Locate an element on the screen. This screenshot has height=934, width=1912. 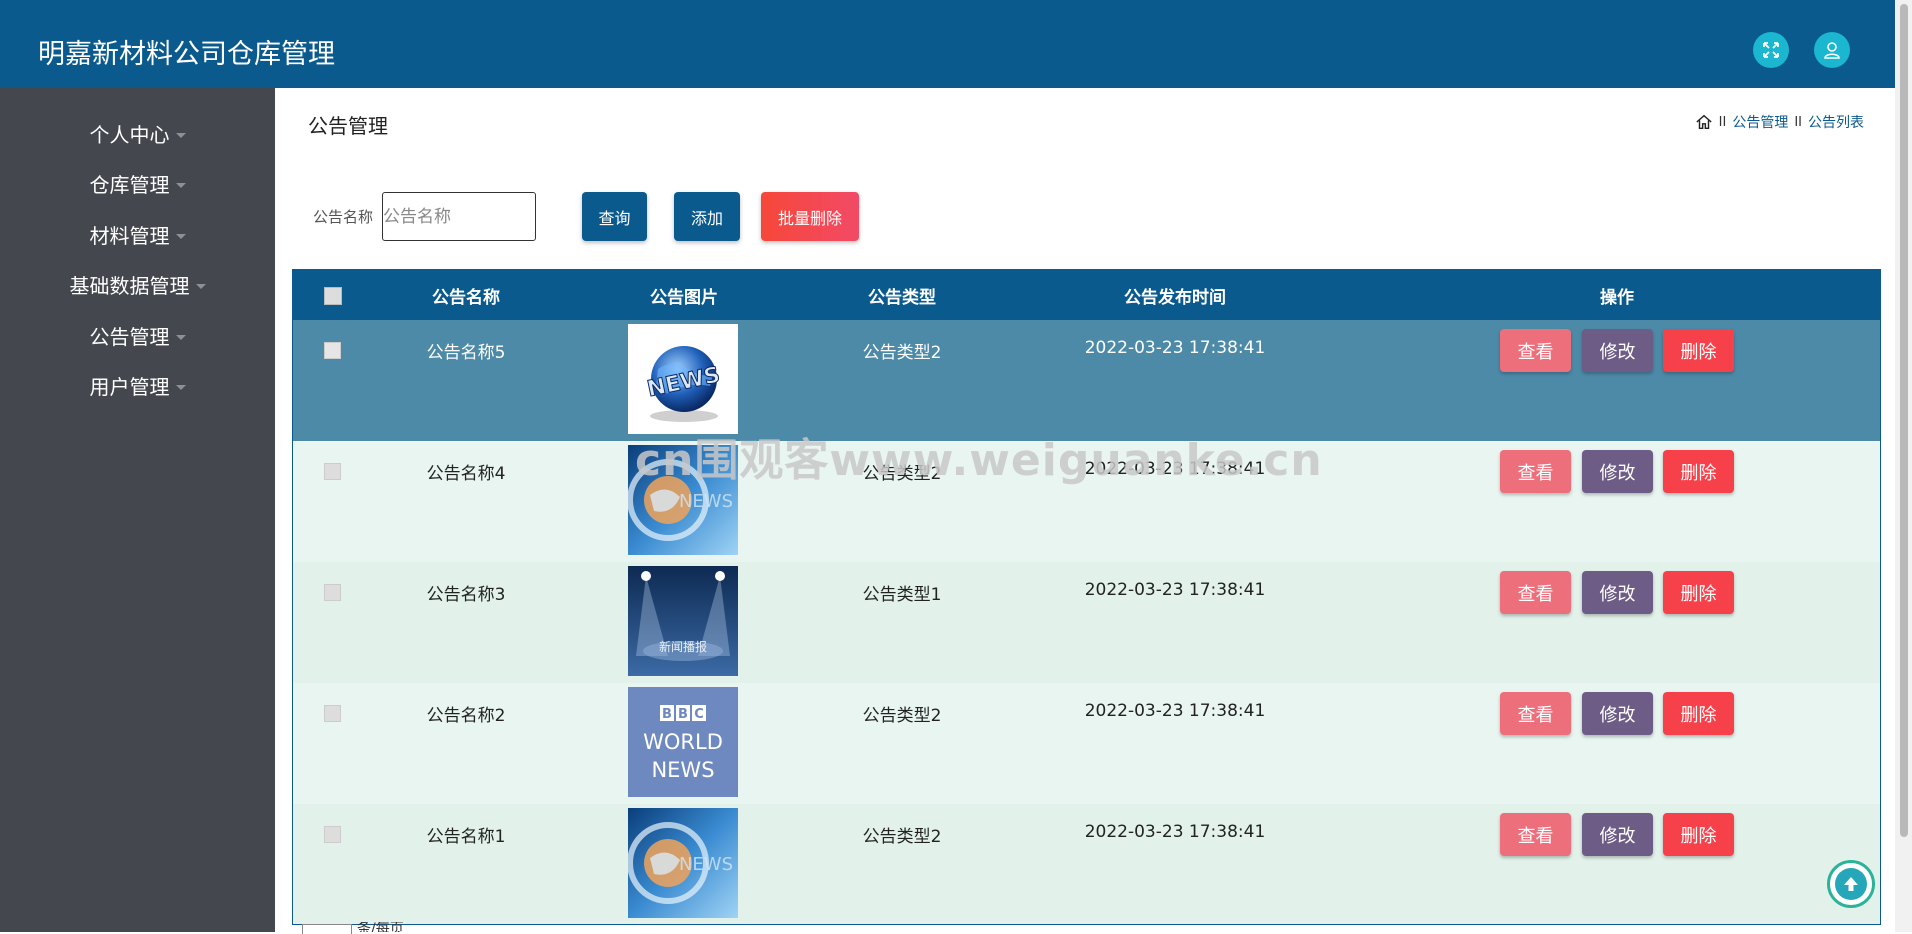
sidebar-item-users: 用户管理 is located at coordinates (137, 385).